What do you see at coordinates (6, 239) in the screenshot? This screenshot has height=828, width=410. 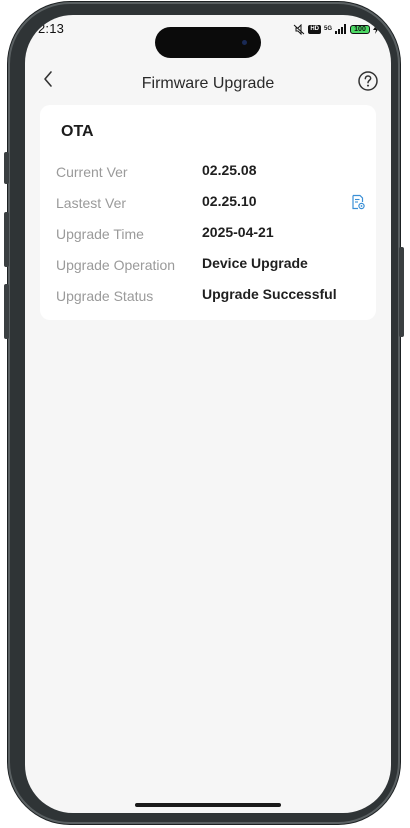 I see `side-button-volume-up` at bounding box center [6, 239].